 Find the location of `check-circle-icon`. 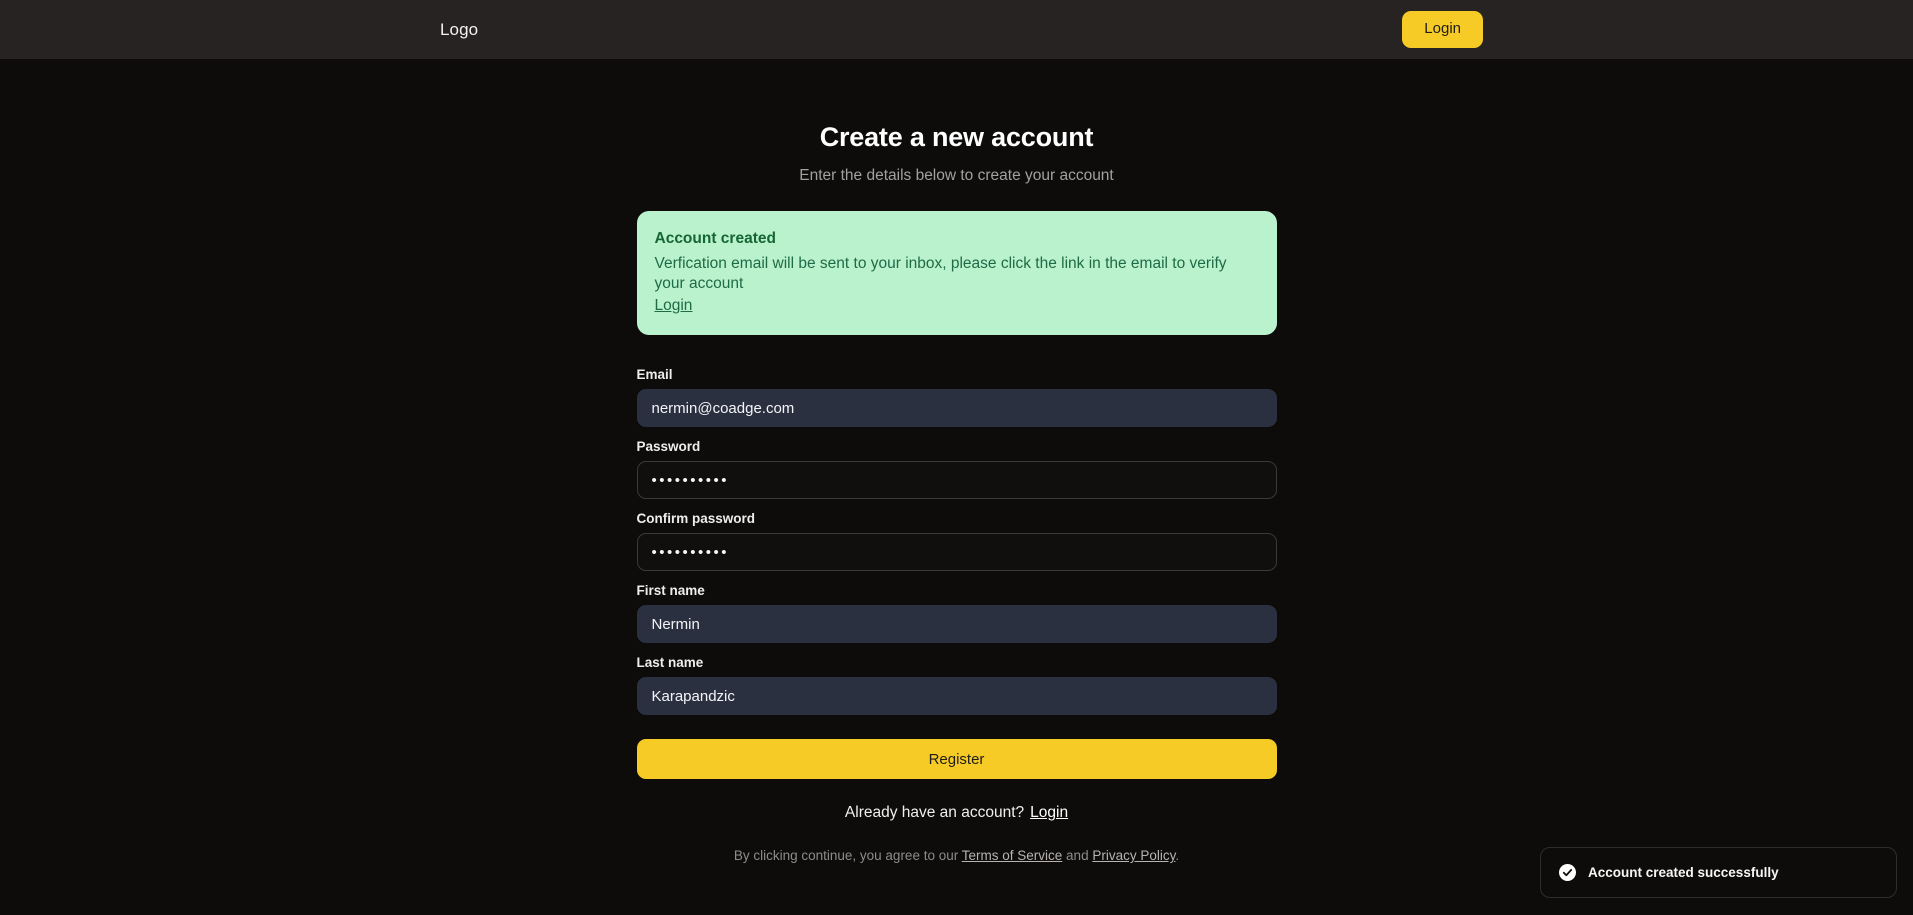

check-circle-icon is located at coordinates (1567, 872).